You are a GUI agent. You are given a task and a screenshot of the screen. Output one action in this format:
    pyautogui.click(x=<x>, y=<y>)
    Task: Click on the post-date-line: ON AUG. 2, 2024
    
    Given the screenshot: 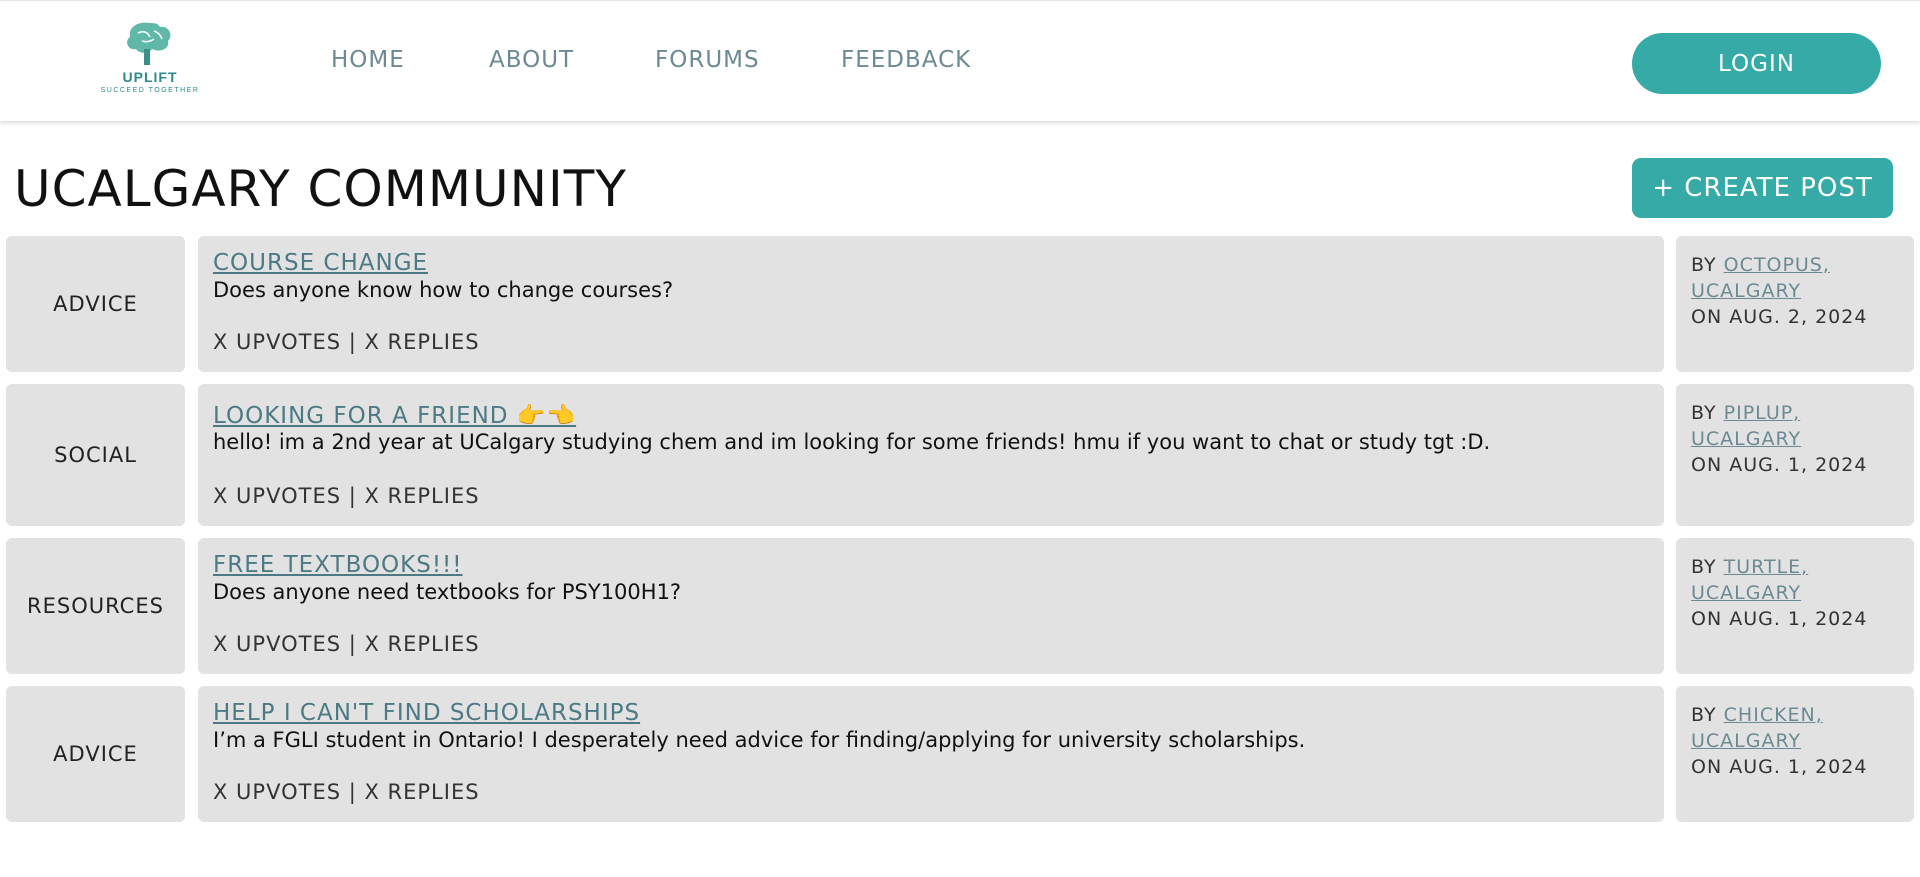 What is the action you would take?
    pyautogui.click(x=1779, y=317)
    